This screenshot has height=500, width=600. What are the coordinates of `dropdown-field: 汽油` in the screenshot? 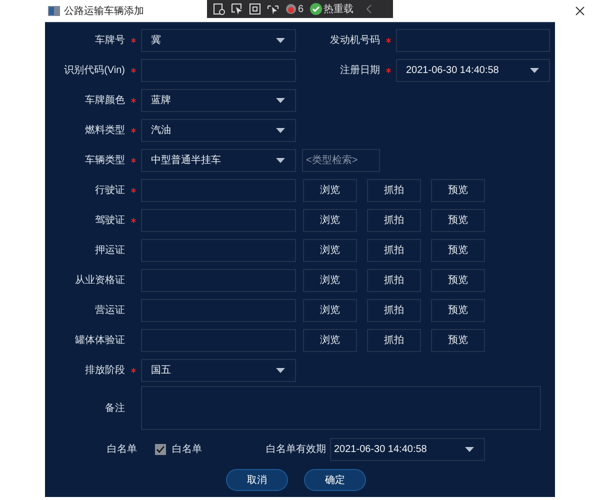 It's located at (218, 130).